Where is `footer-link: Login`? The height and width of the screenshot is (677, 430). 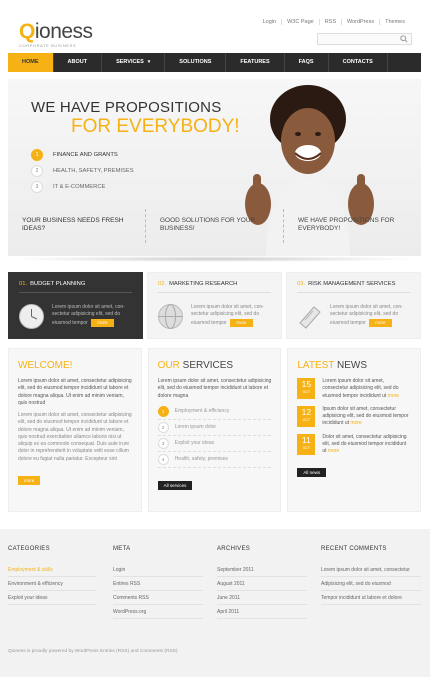
footer-link: Login is located at coordinates (158, 570).